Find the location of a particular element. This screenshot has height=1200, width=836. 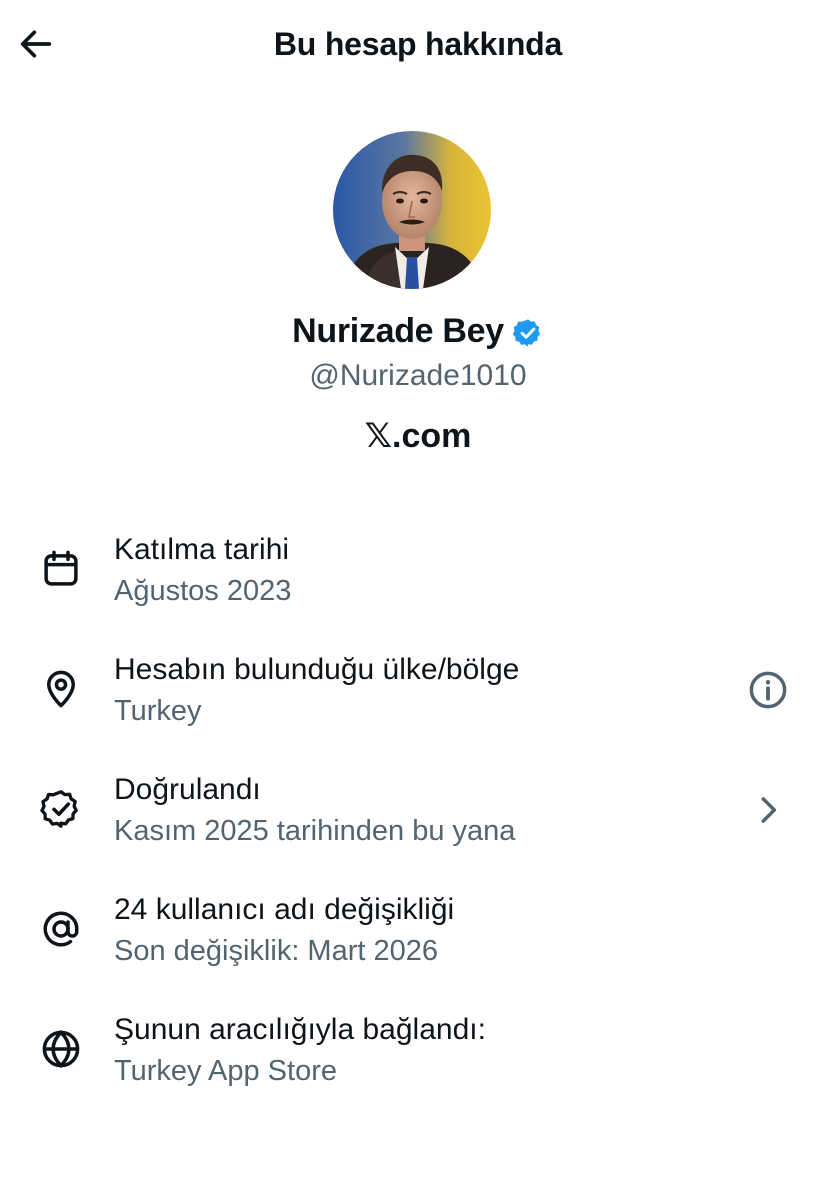

avatar-portrait-image is located at coordinates (412, 210).